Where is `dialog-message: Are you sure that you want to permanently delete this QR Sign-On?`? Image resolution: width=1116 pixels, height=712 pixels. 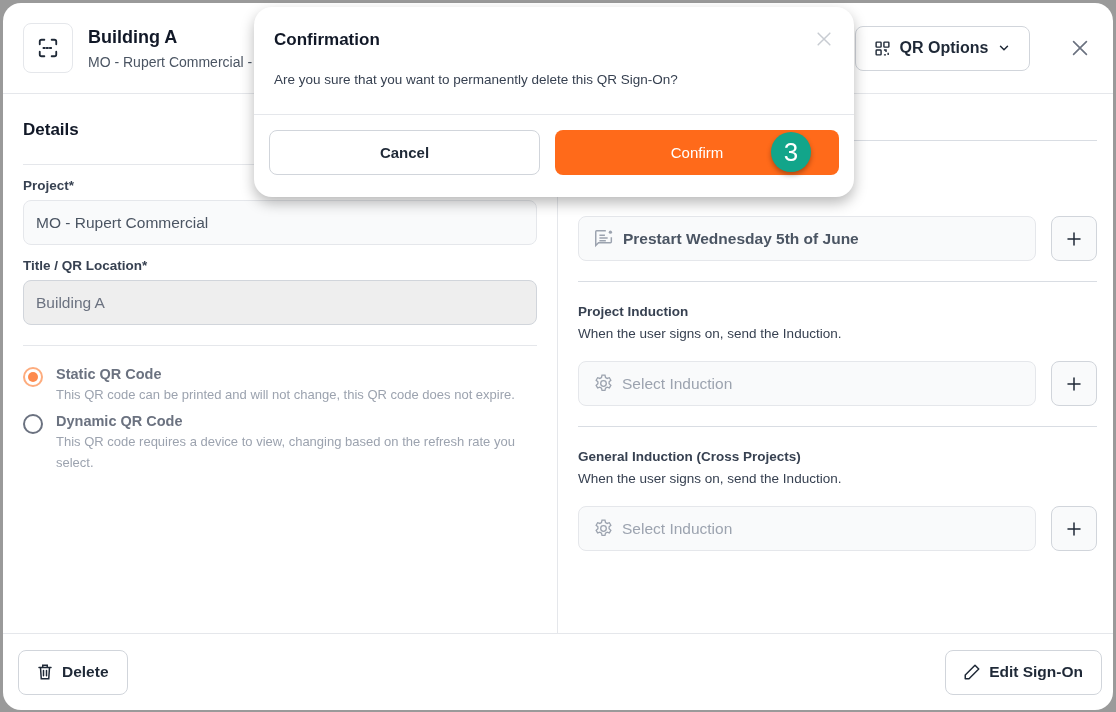 dialog-message: Are you sure that you want to permanently delete this QR Sign-On? is located at coordinates (476, 80).